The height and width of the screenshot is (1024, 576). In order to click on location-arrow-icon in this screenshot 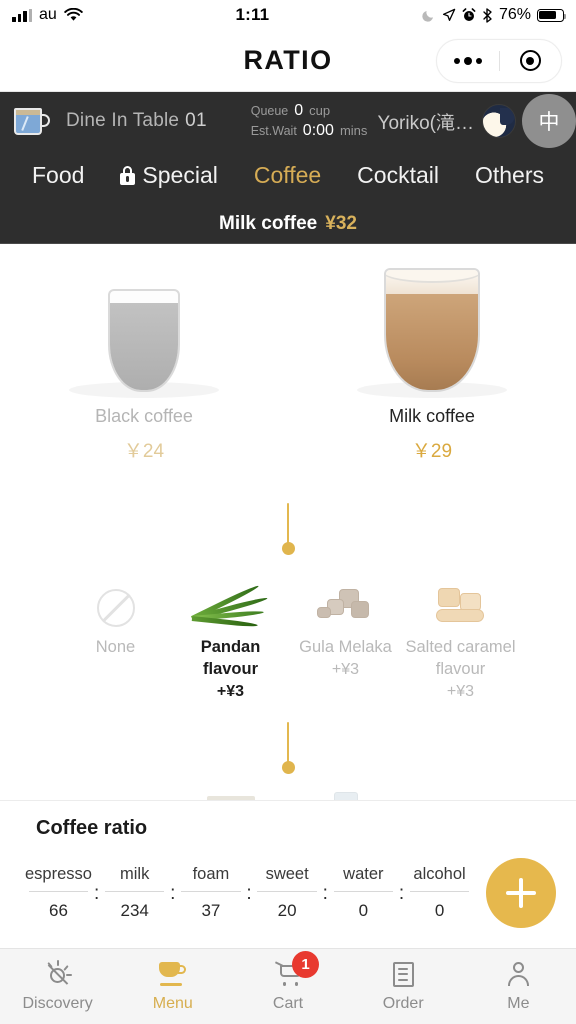, I will do `click(449, 14)`.